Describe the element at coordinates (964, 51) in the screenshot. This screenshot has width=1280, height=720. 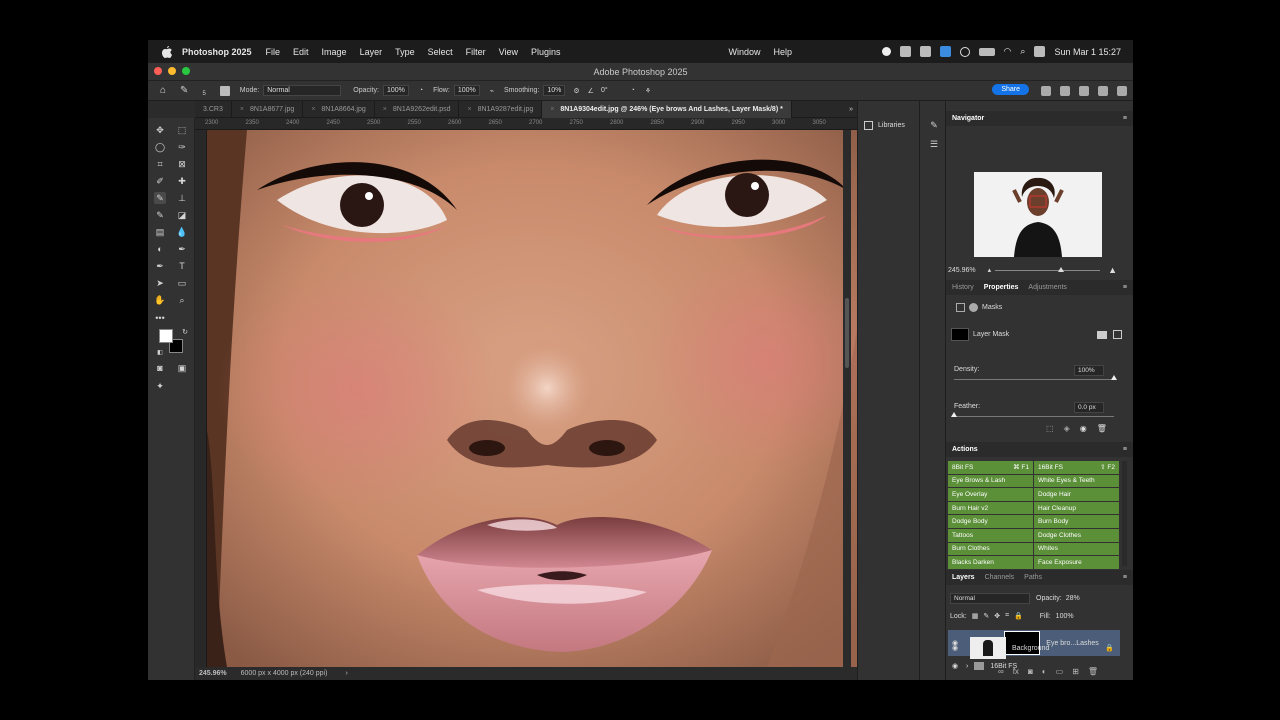
I see `play-icon` at that location.